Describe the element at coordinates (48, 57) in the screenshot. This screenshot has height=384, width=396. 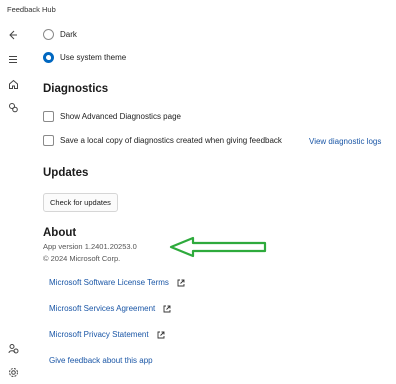
I see `radio-system-theme` at that location.